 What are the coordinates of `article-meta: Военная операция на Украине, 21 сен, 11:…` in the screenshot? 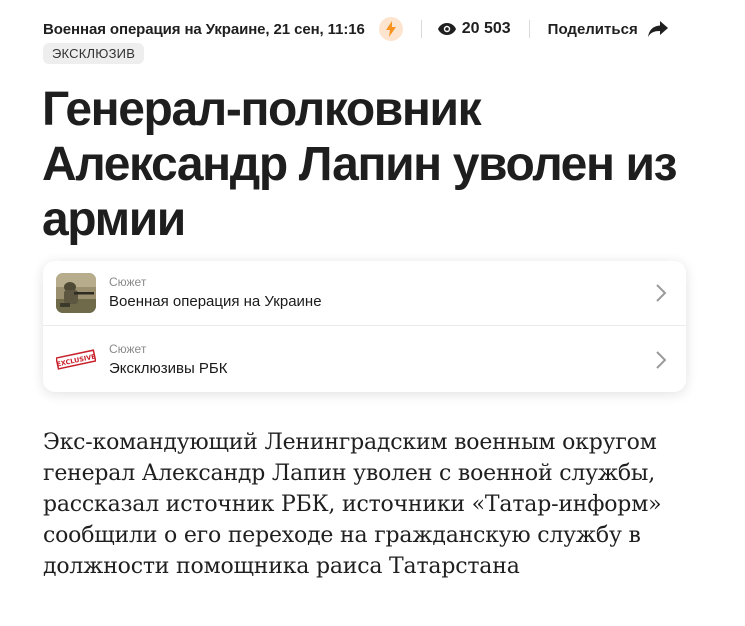 It's located at (363, 29).